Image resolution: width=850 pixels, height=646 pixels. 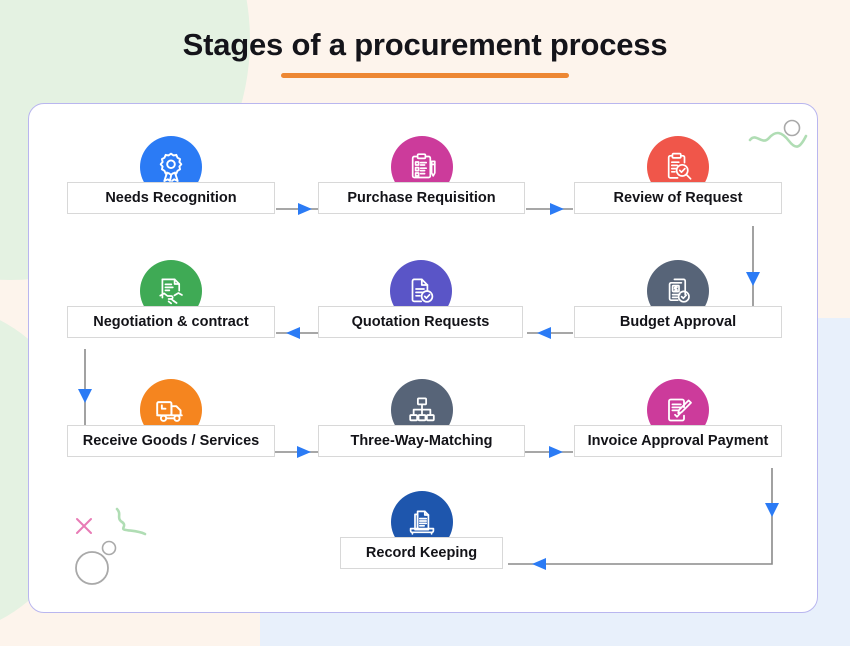 What do you see at coordinates (171, 441) in the screenshot?
I see `node-label: Receive Goods / Services` at bounding box center [171, 441].